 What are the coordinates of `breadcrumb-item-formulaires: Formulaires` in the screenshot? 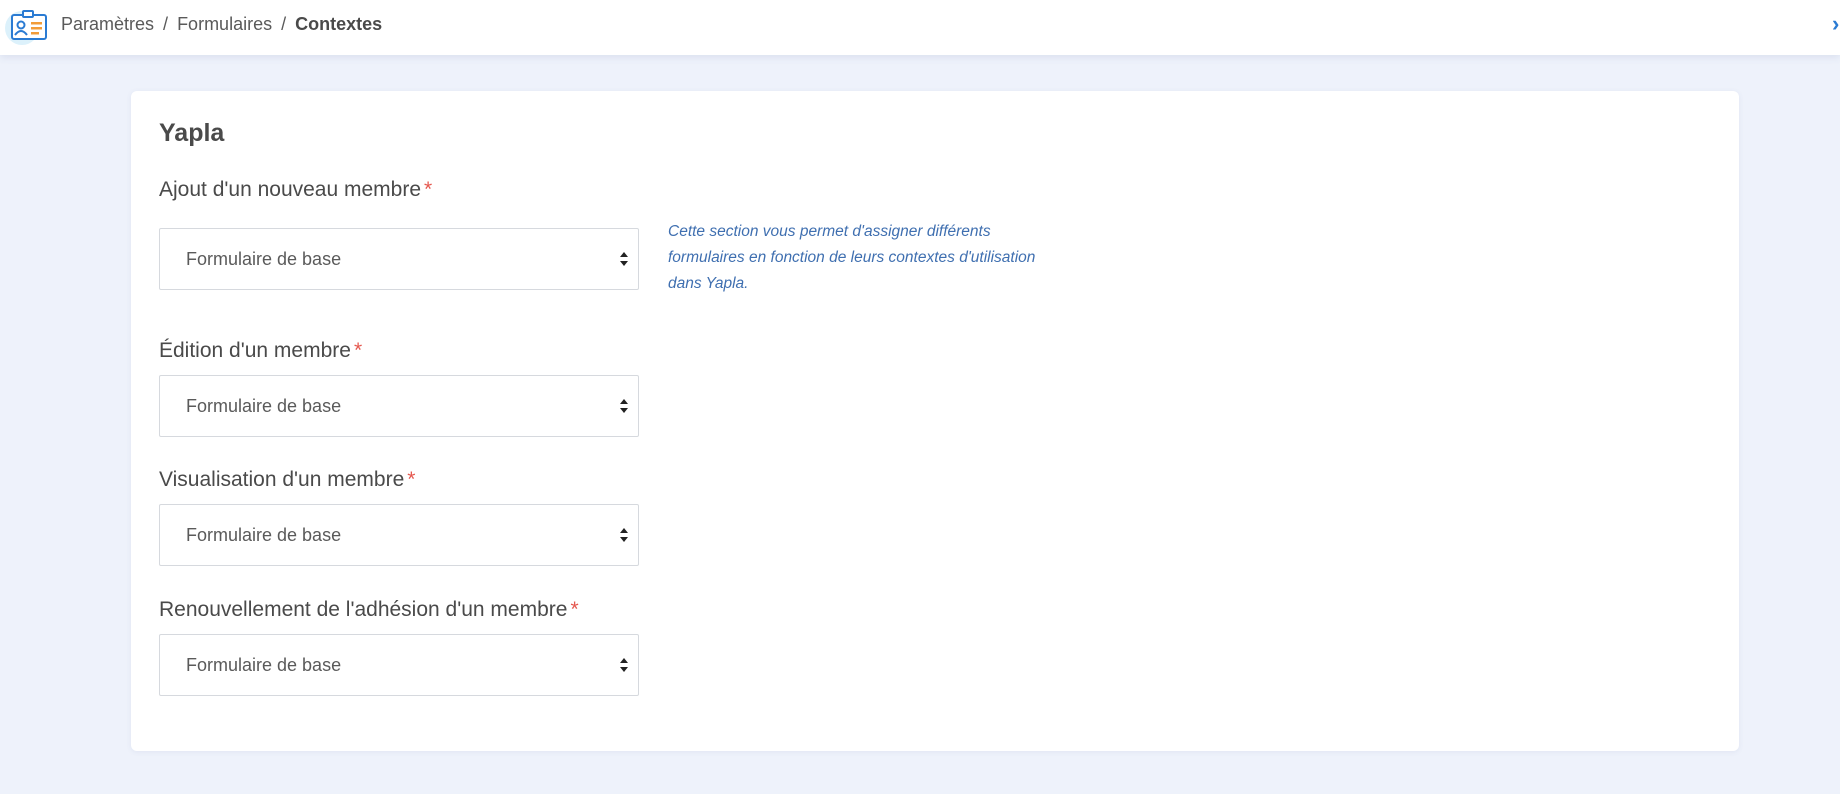 It's located at (224, 24).